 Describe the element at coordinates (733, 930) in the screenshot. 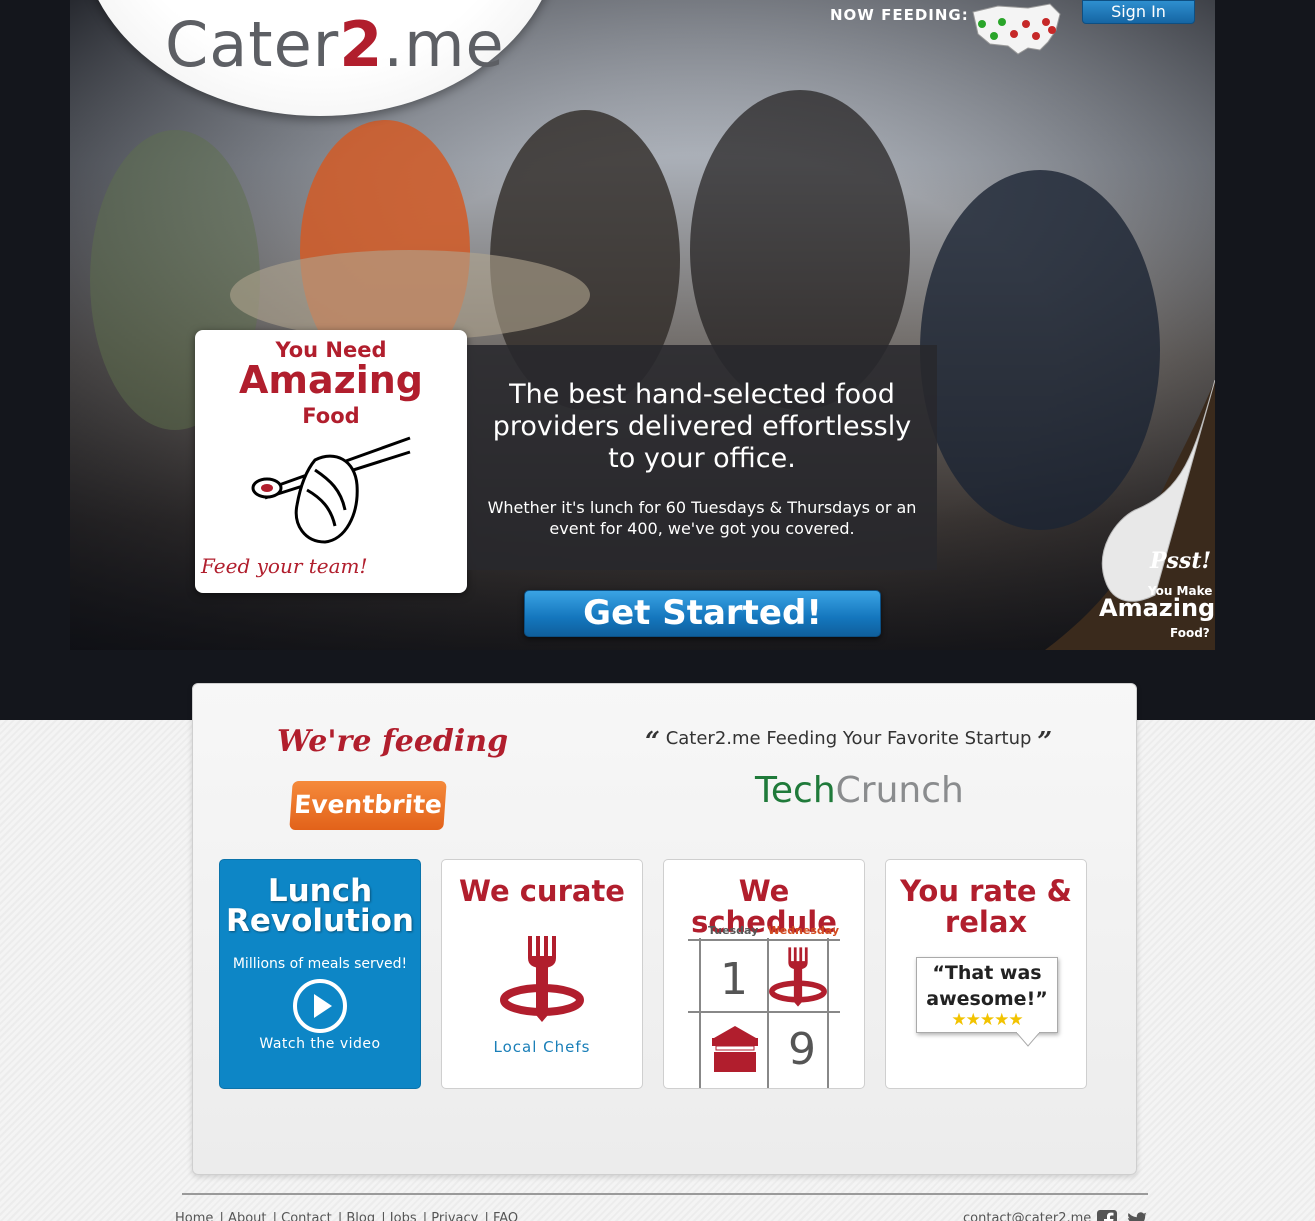

I see `calendar-day-tuesday: Tuesday` at that location.